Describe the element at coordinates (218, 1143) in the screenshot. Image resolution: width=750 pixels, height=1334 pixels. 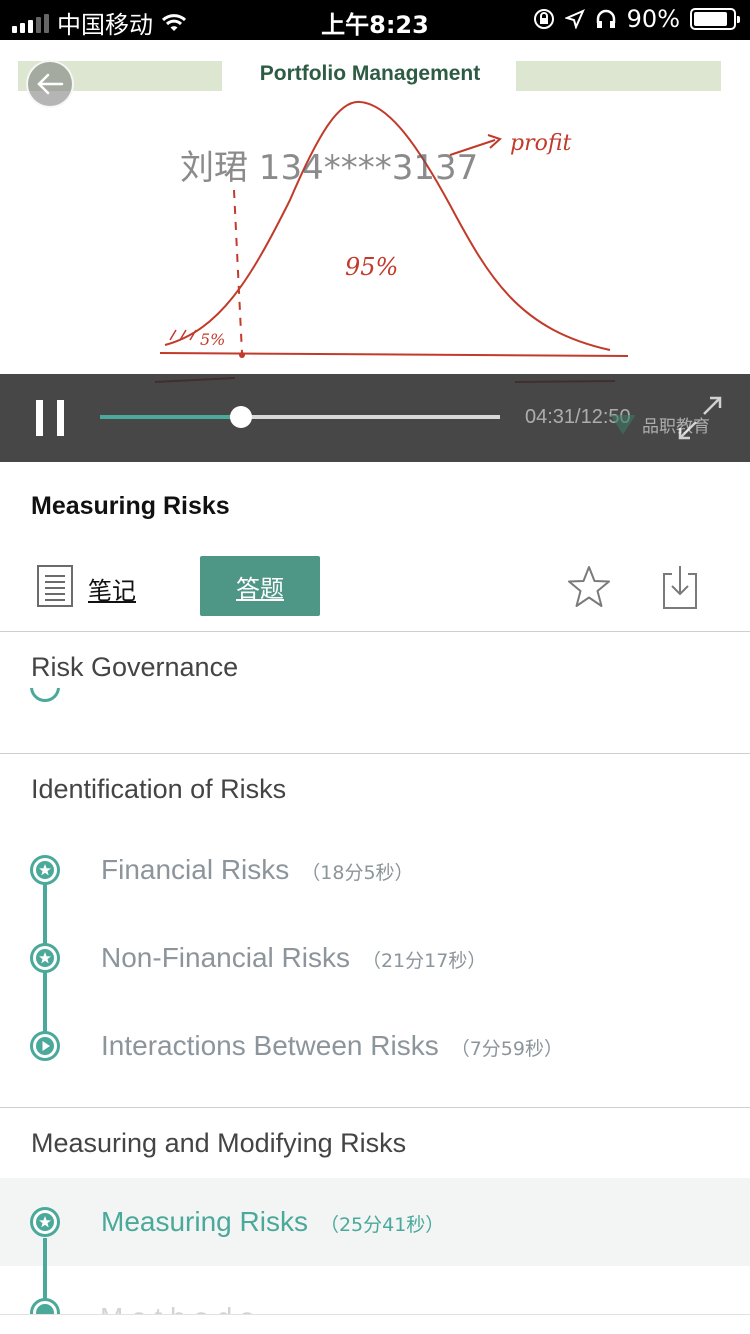
I see `section-title-measuring-modifying: Measuring and Modifying Risks` at that location.